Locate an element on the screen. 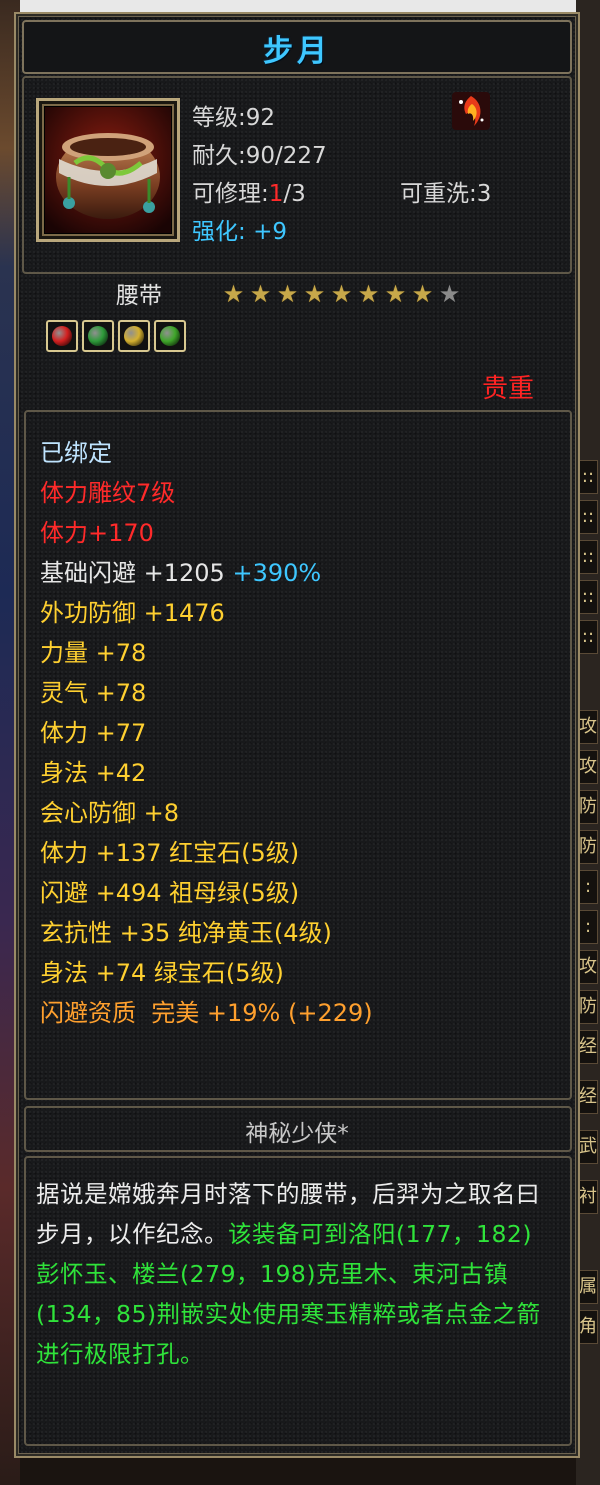 The width and height of the screenshot is (600, 1485). green-gem-icon is located at coordinates (170, 336).